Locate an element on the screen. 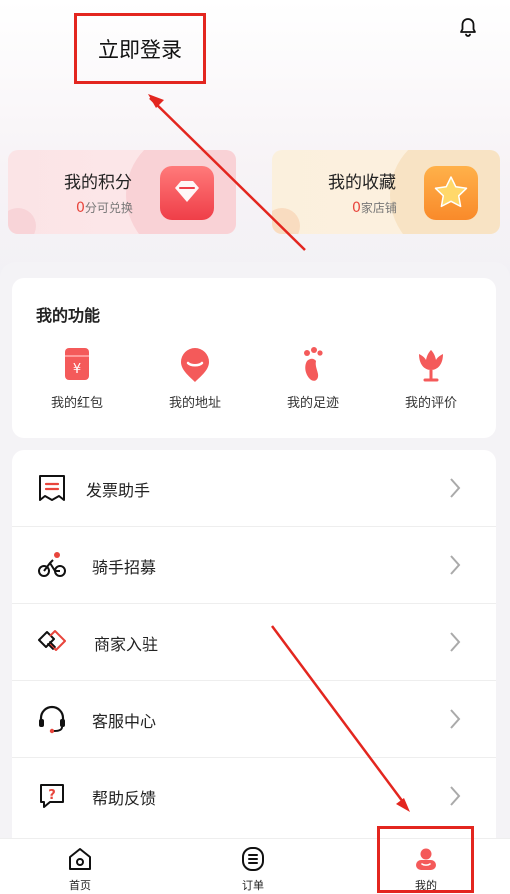 Image resolution: width=510 pixels, height=894 pixels. tab-orders: 订单 is located at coordinates (253, 869).